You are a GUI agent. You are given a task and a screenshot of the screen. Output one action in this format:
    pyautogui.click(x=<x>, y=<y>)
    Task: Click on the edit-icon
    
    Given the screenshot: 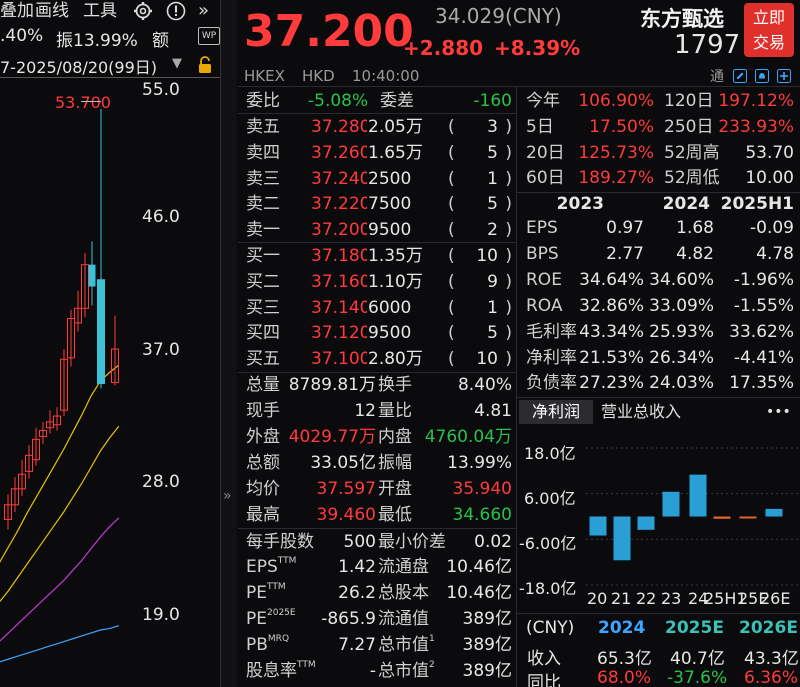 What is the action you would take?
    pyautogui.click(x=740, y=75)
    